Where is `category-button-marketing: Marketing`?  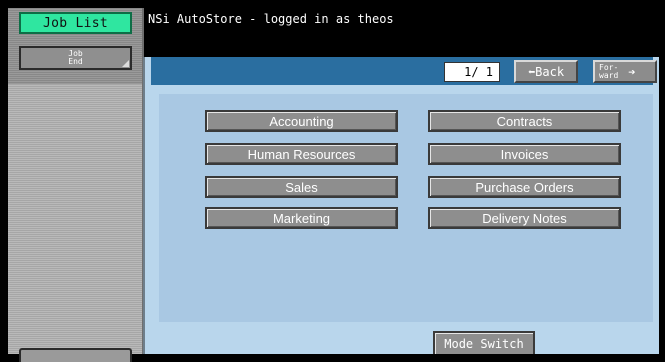 category-button-marketing: Marketing is located at coordinates (301, 218).